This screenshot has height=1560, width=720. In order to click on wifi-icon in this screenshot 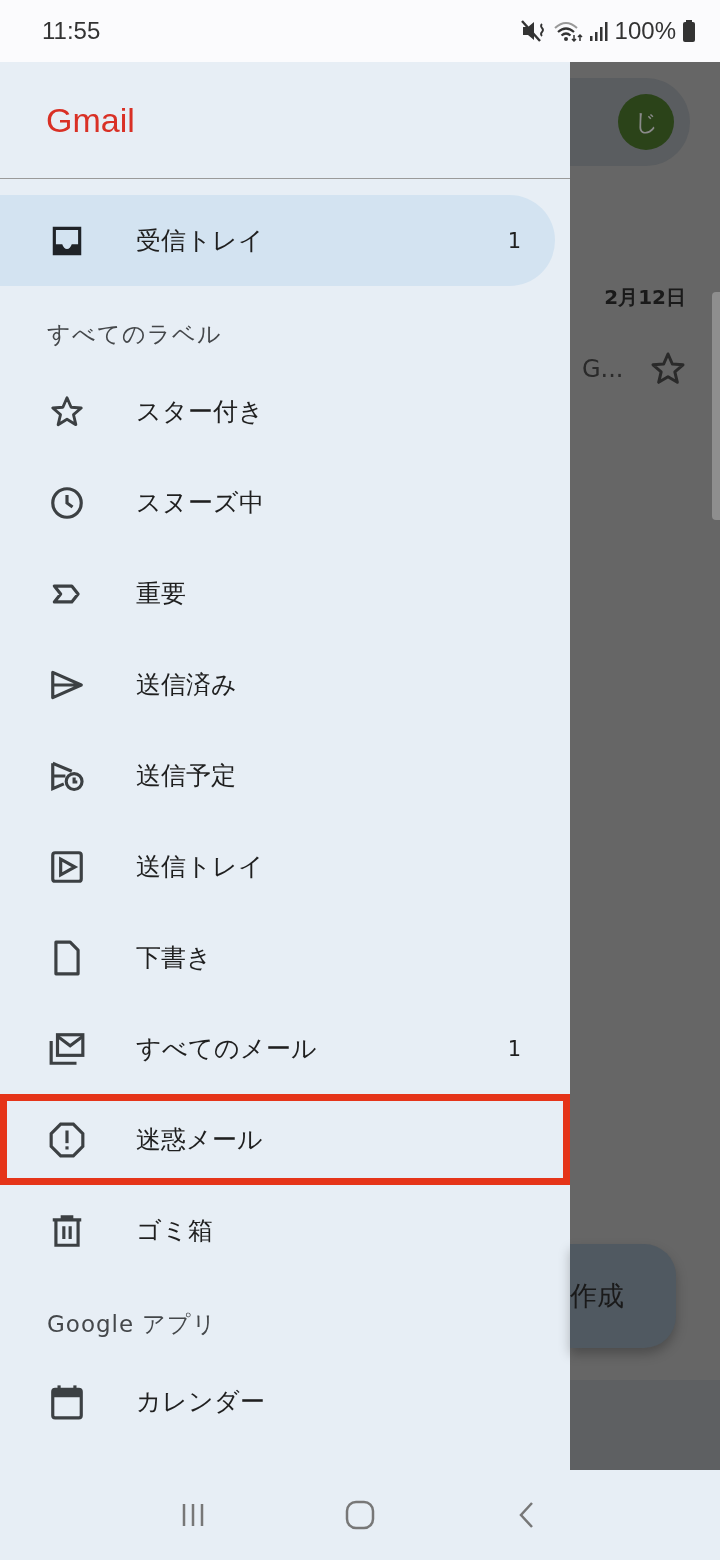, I will do `click(567, 31)`.